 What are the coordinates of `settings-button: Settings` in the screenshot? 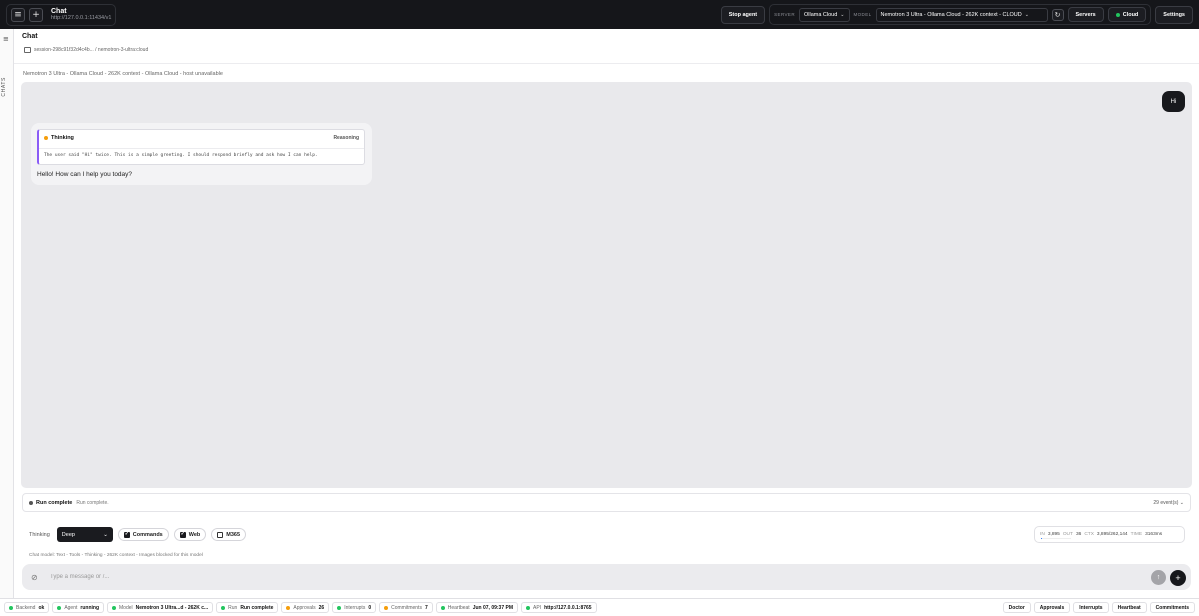 It's located at (1174, 14).